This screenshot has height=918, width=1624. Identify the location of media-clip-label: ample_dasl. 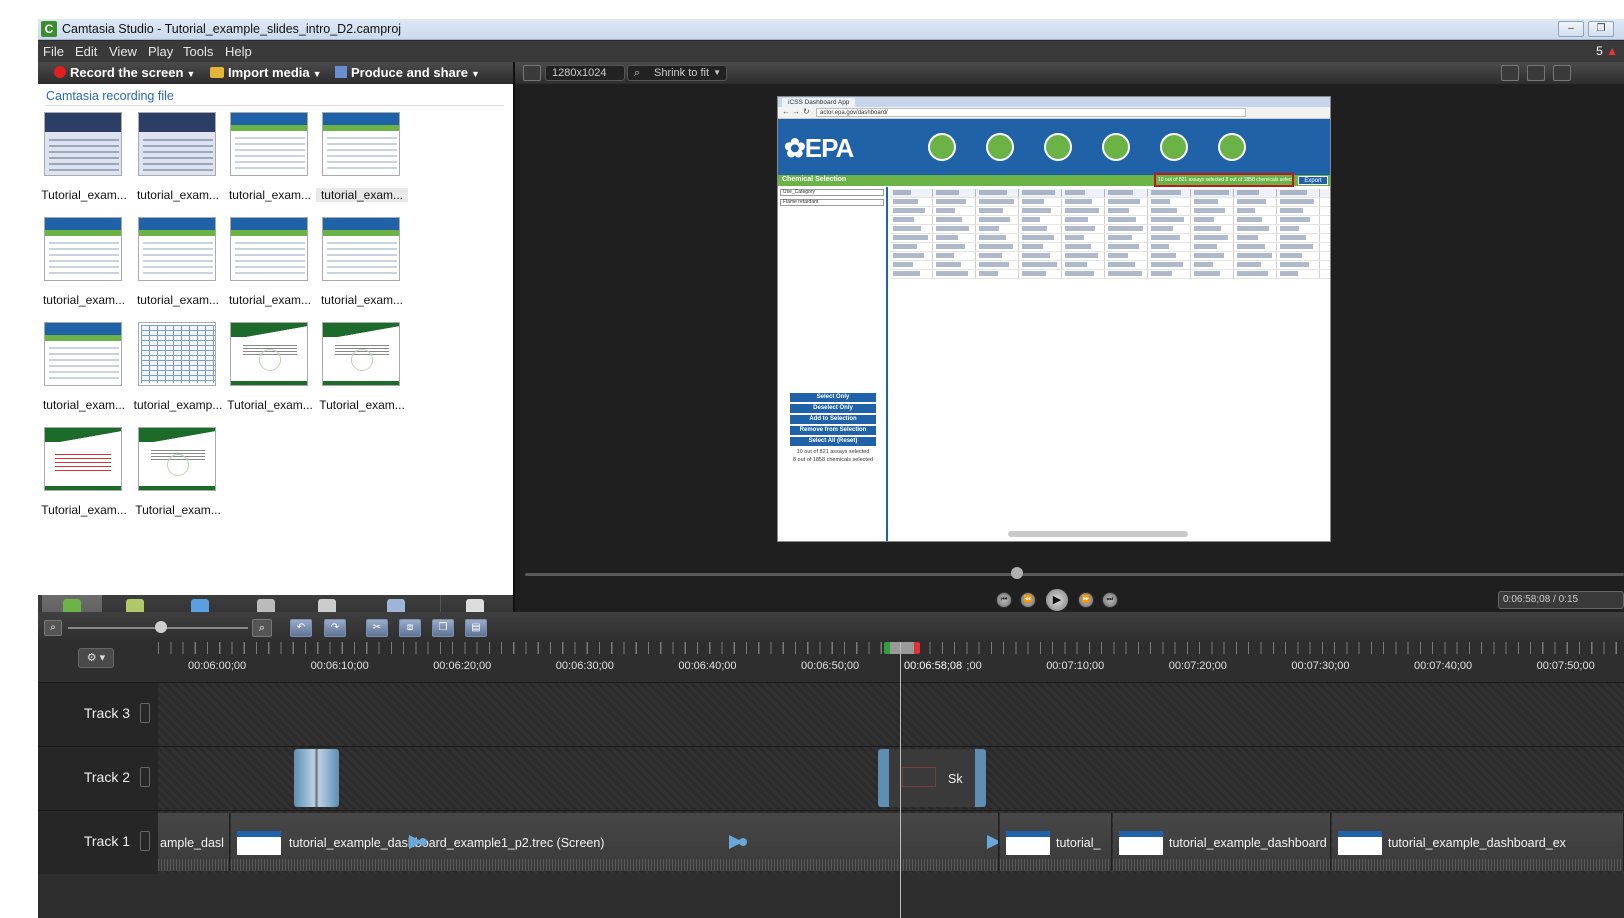
(192, 843).